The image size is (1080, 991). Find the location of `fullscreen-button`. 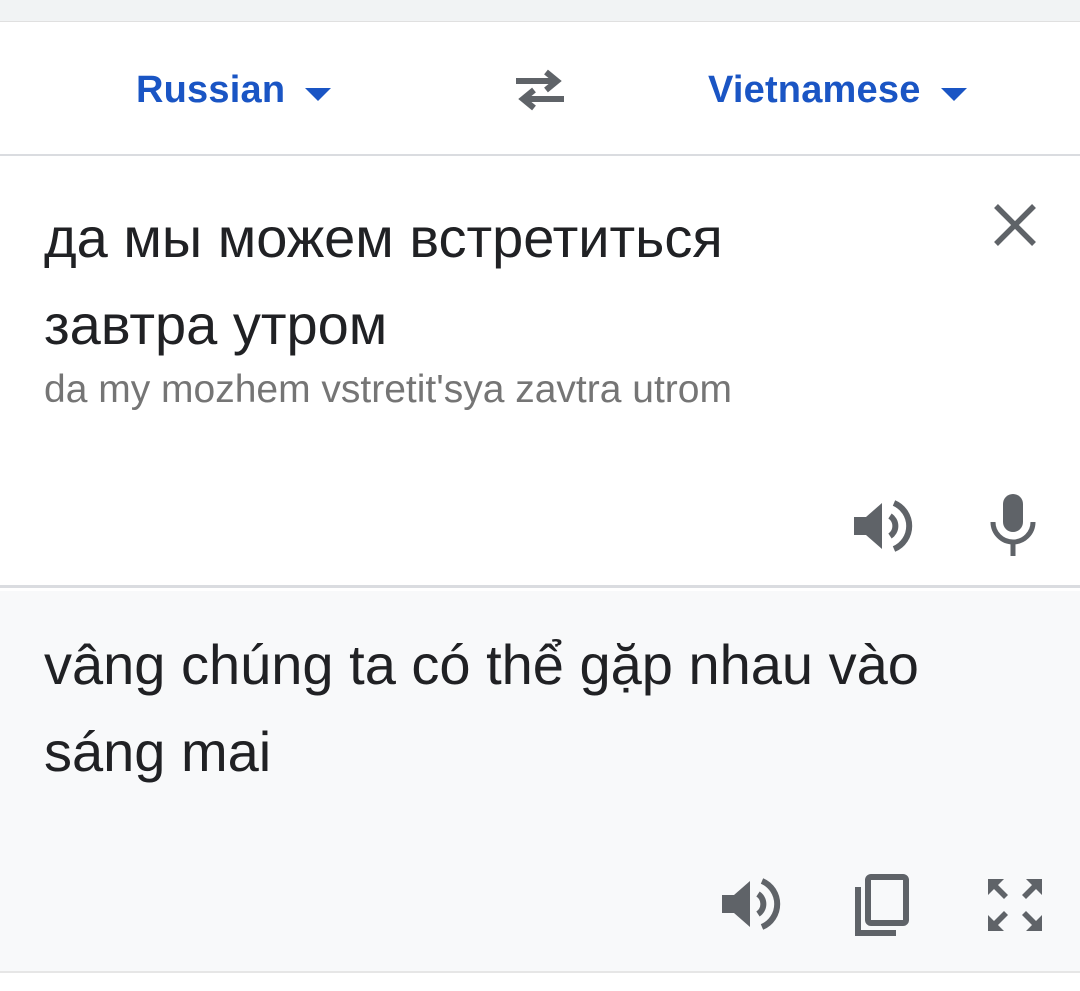

fullscreen-button is located at coordinates (1015, 905).